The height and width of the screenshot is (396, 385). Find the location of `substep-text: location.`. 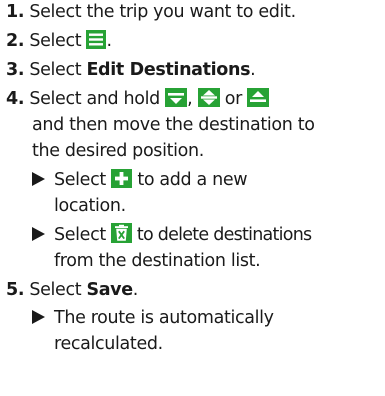

substep-text: location. is located at coordinates (90, 206).